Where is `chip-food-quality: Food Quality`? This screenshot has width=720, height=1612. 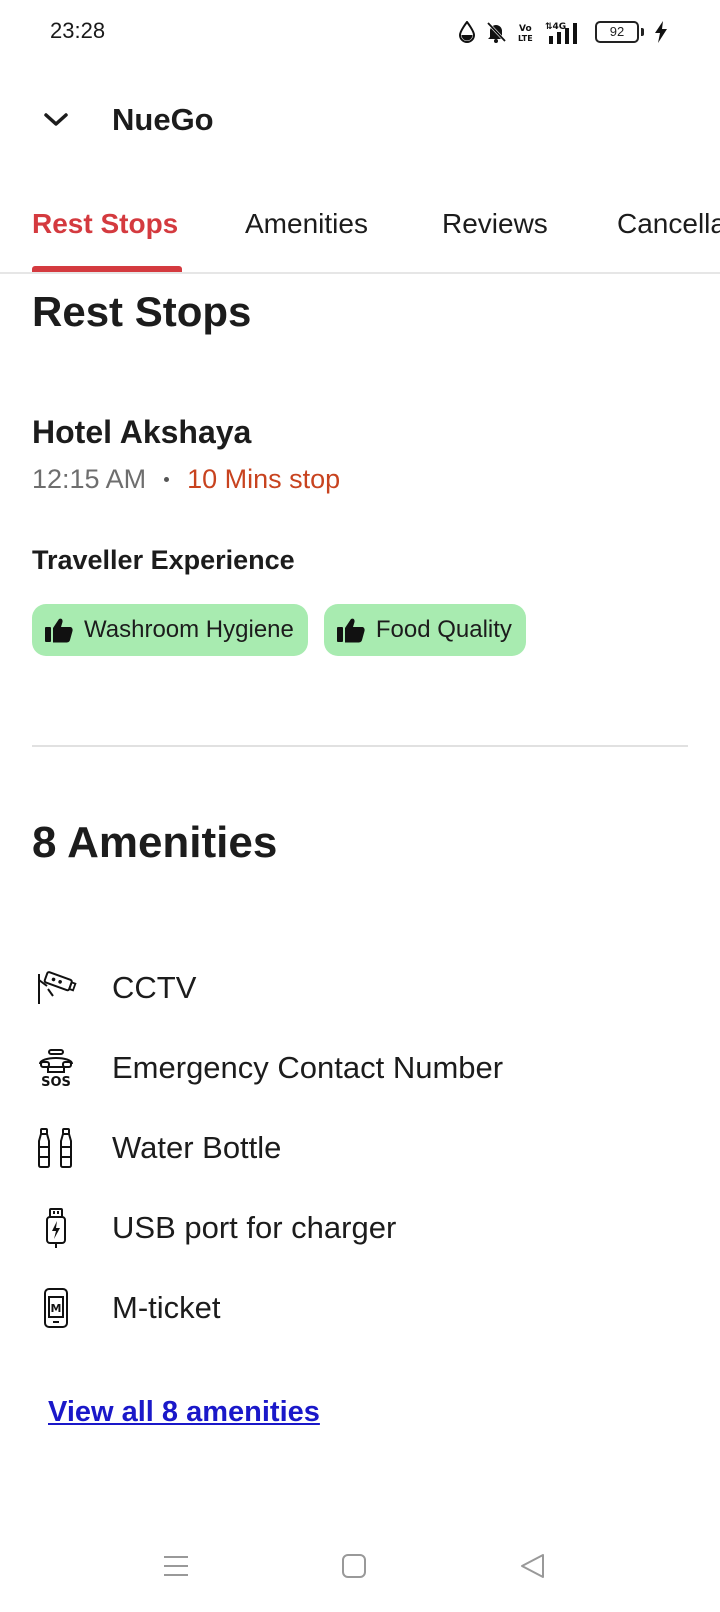 chip-food-quality: Food Quality is located at coordinates (424, 630).